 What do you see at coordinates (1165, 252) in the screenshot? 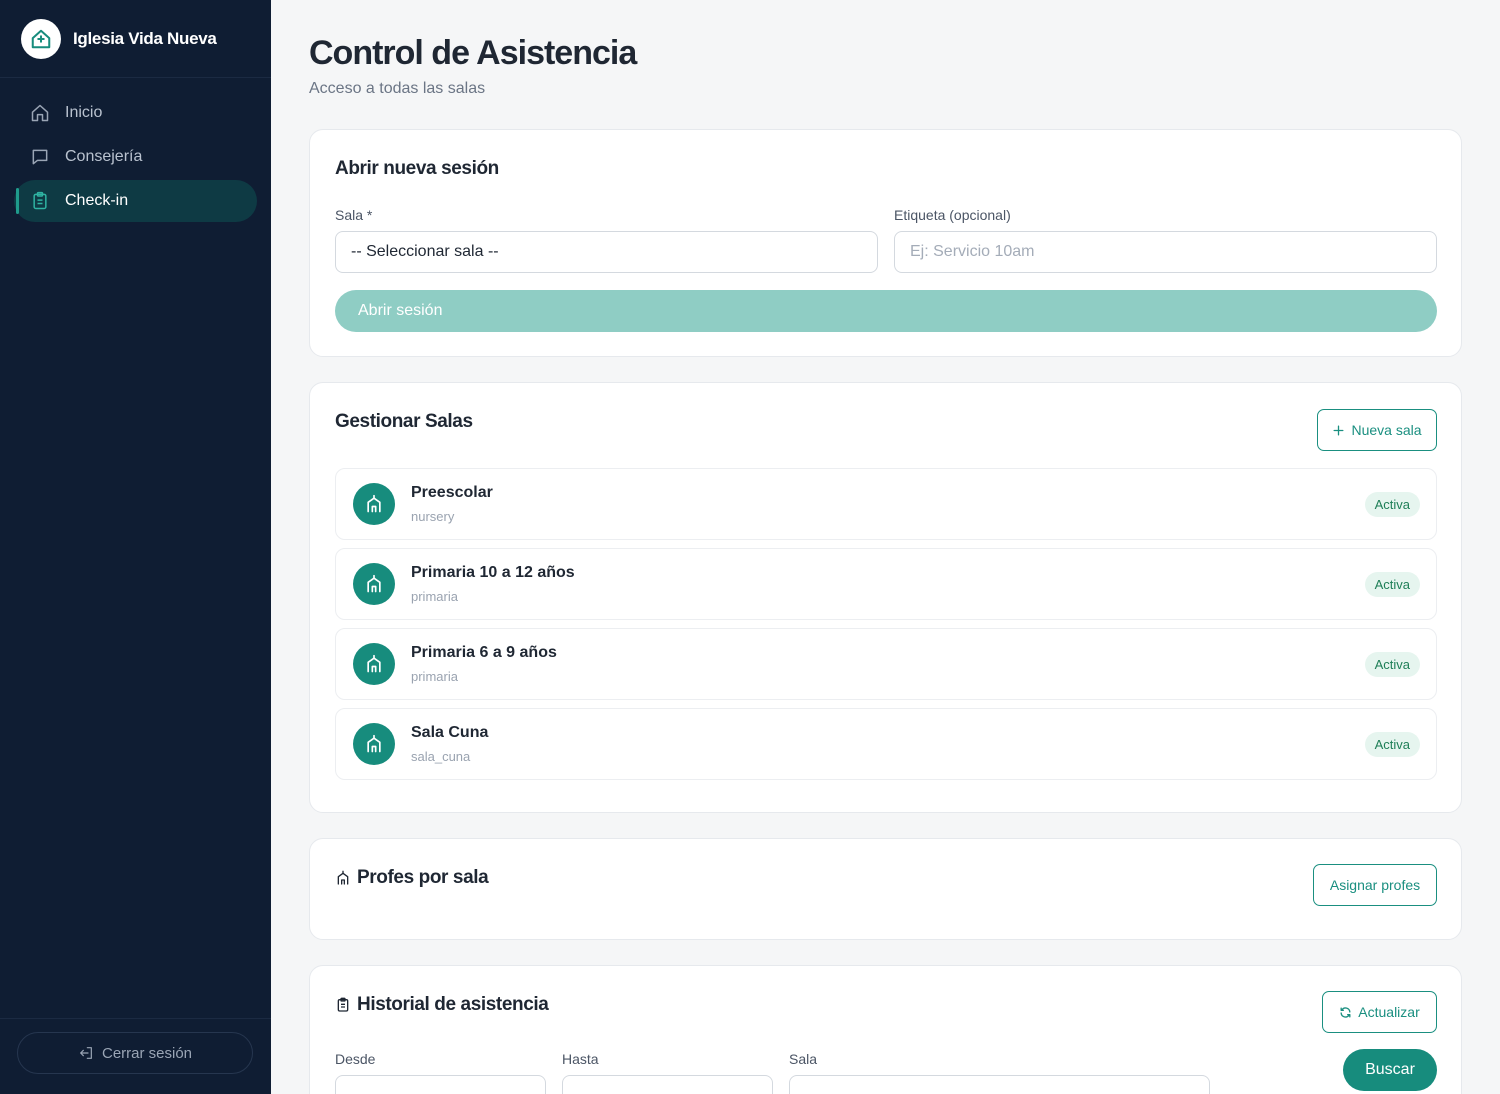
I see `tag-input: Ej: Servicio 10am` at bounding box center [1165, 252].